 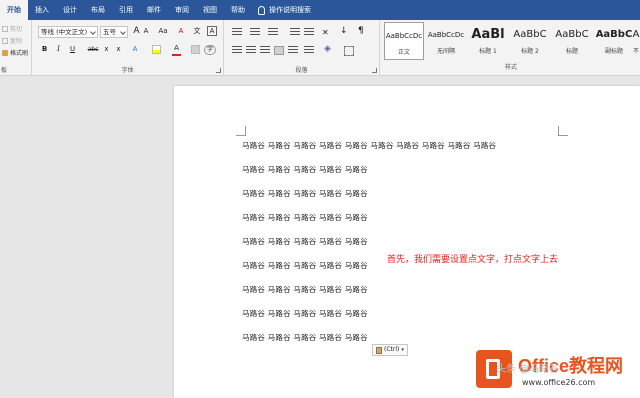 What do you see at coordinates (70, 10) in the screenshot?
I see `tab-design: 设计` at bounding box center [70, 10].